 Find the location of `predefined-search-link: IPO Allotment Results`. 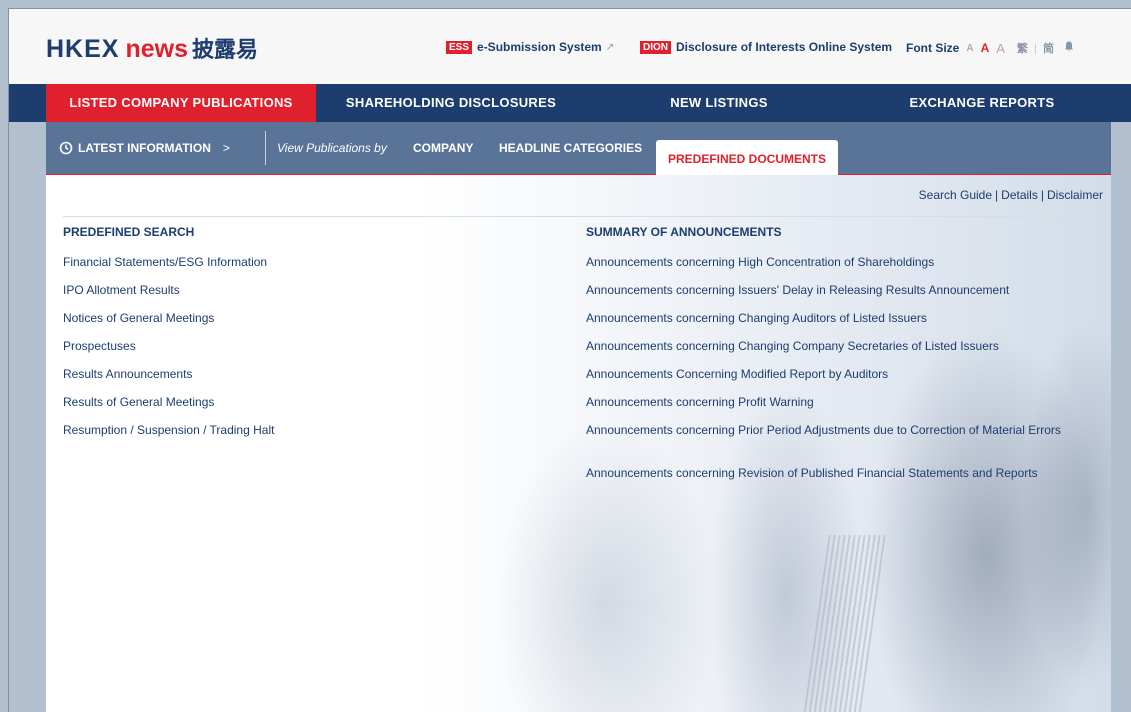

predefined-search-link: IPO Allotment Results is located at coordinates (121, 290).